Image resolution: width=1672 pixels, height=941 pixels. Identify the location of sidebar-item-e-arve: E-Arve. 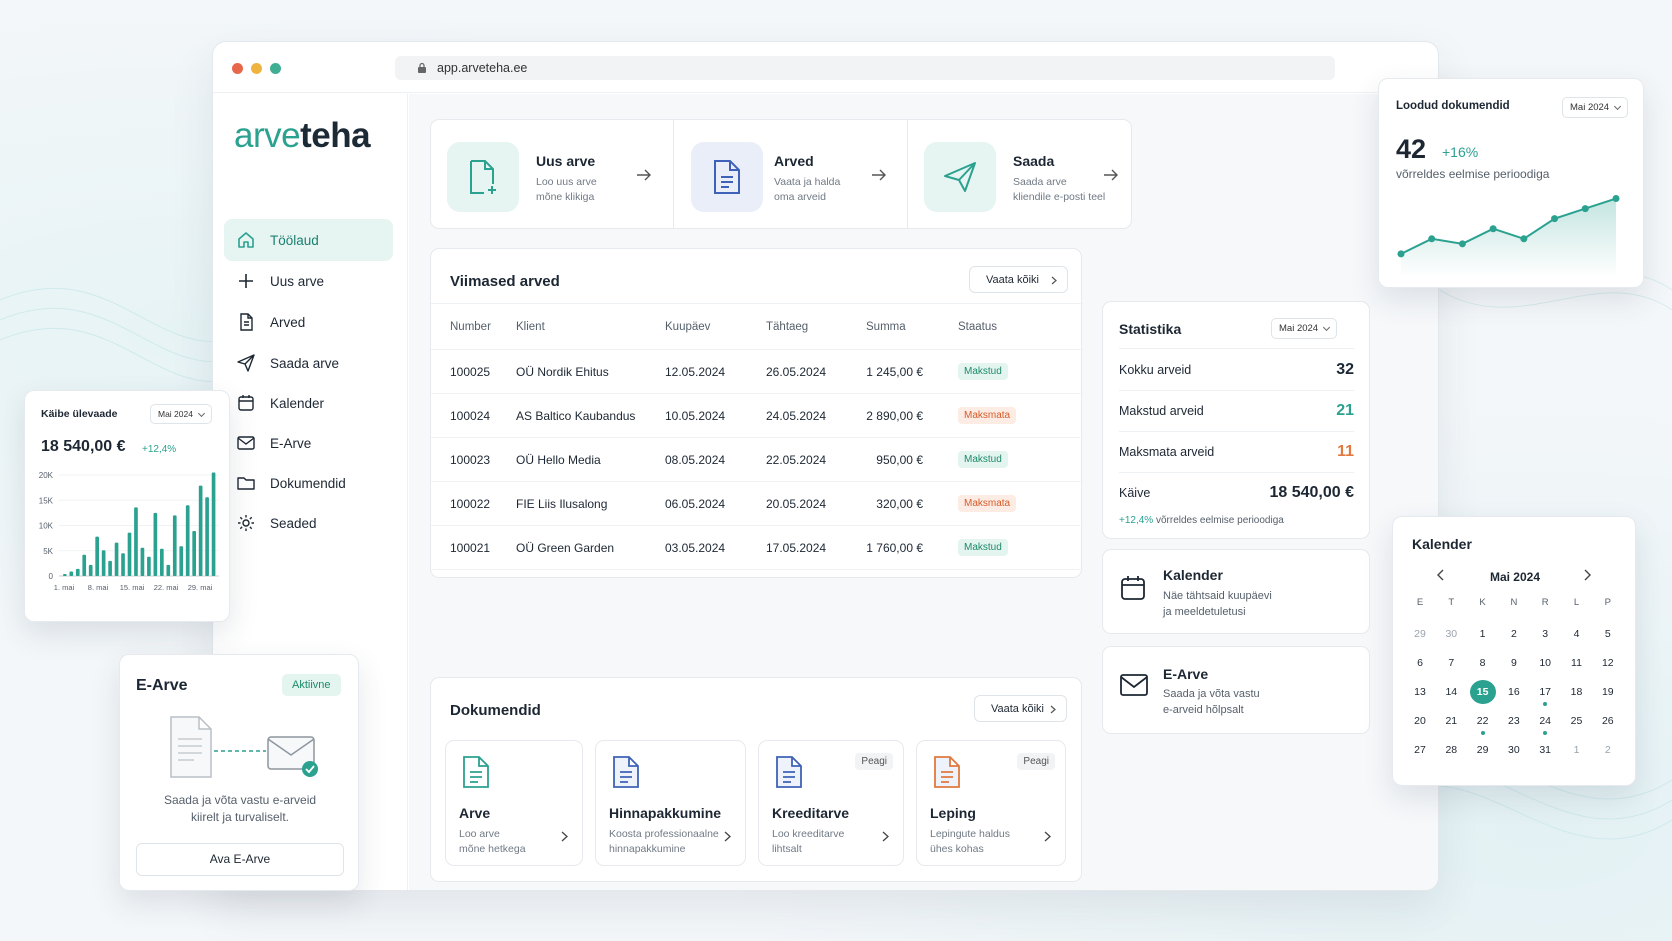
(308, 443).